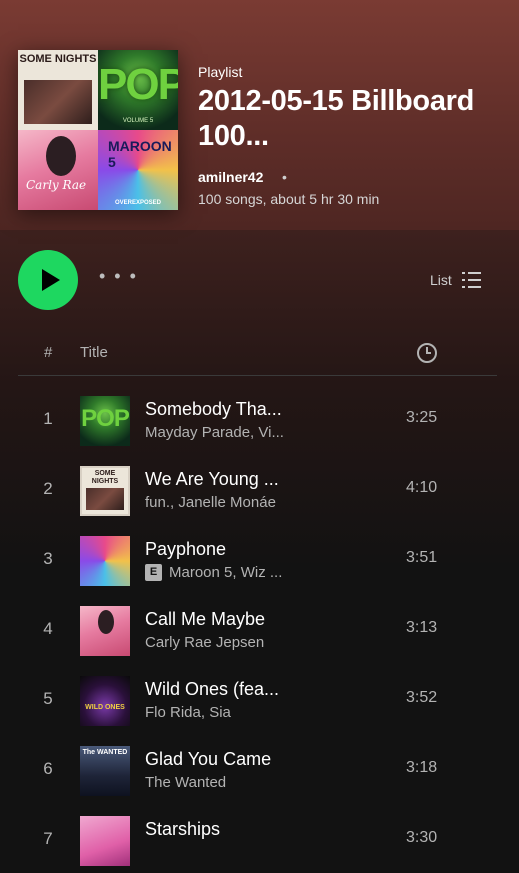  What do you see at coordinates (48, 418) in the screenshot?
I see `track-number: 1` at bounding box center [48, 418].